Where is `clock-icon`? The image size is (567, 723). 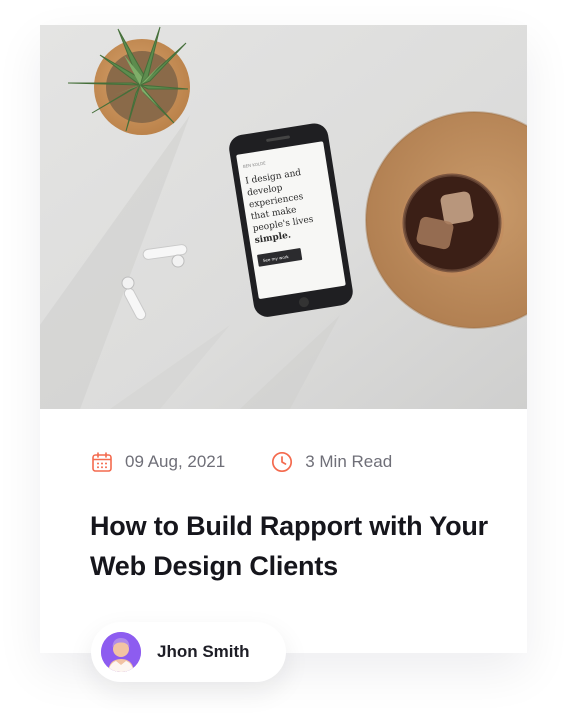 clock-icon is located at coordinates (282, 462).